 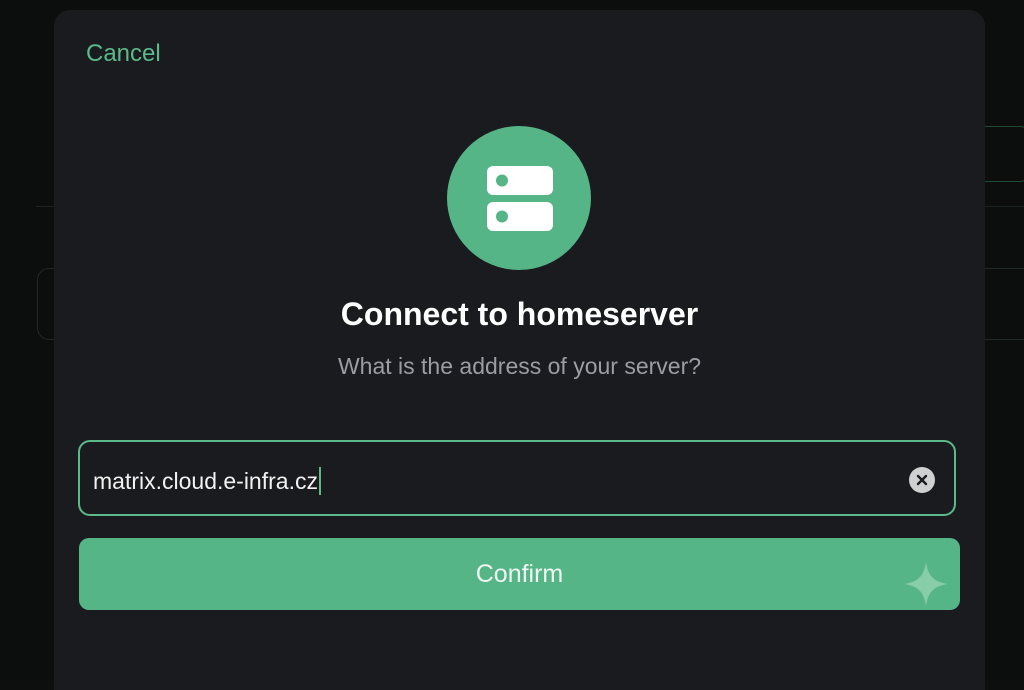 What do you see at coordinates (519, 366) in the screenshot?
I see `dialog-subtitle: What is the address of your server?` at bounding box center [519, 366].